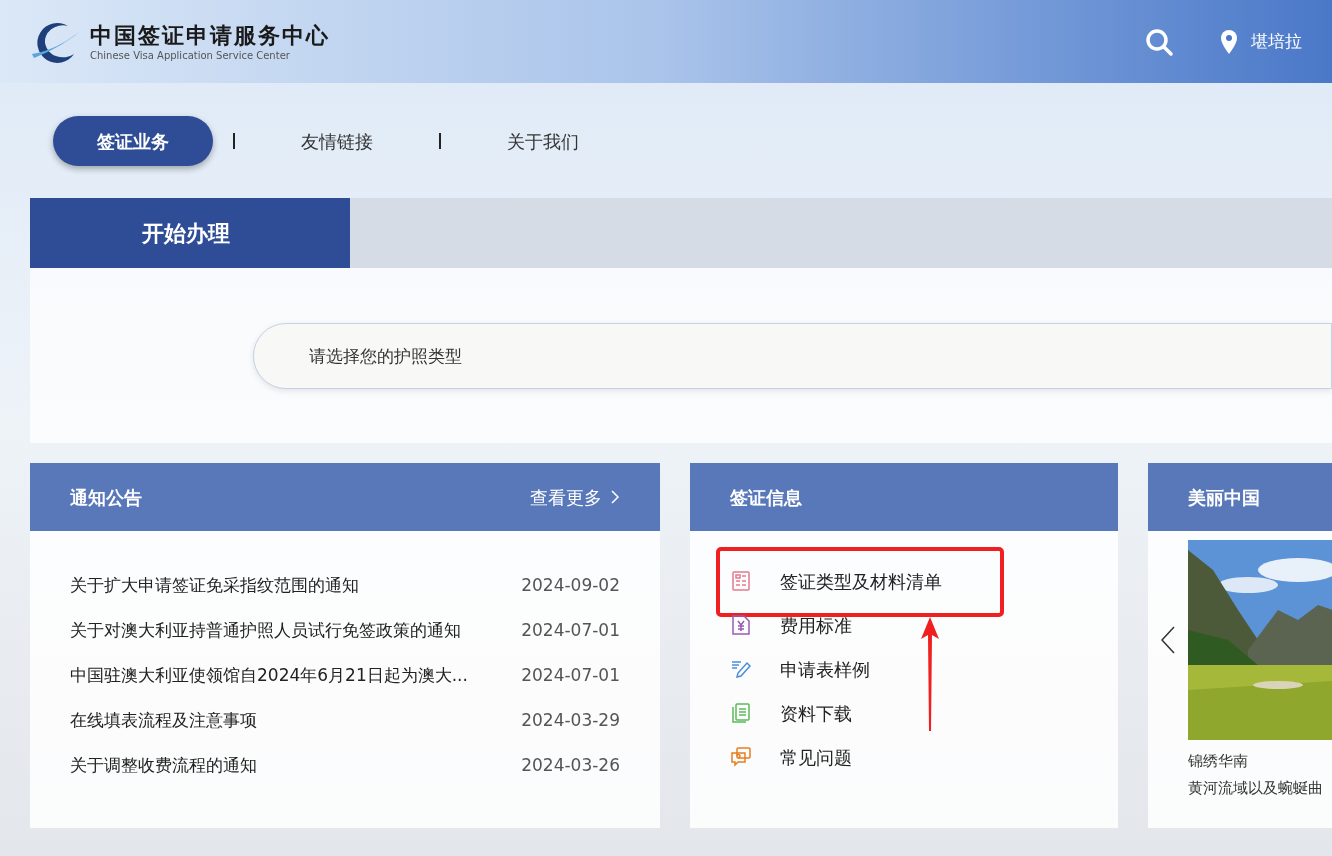 This screenshot has width=1332, height=856. I want to click on notice-link: 在线填表流程及注意事项, so click(296, 720).